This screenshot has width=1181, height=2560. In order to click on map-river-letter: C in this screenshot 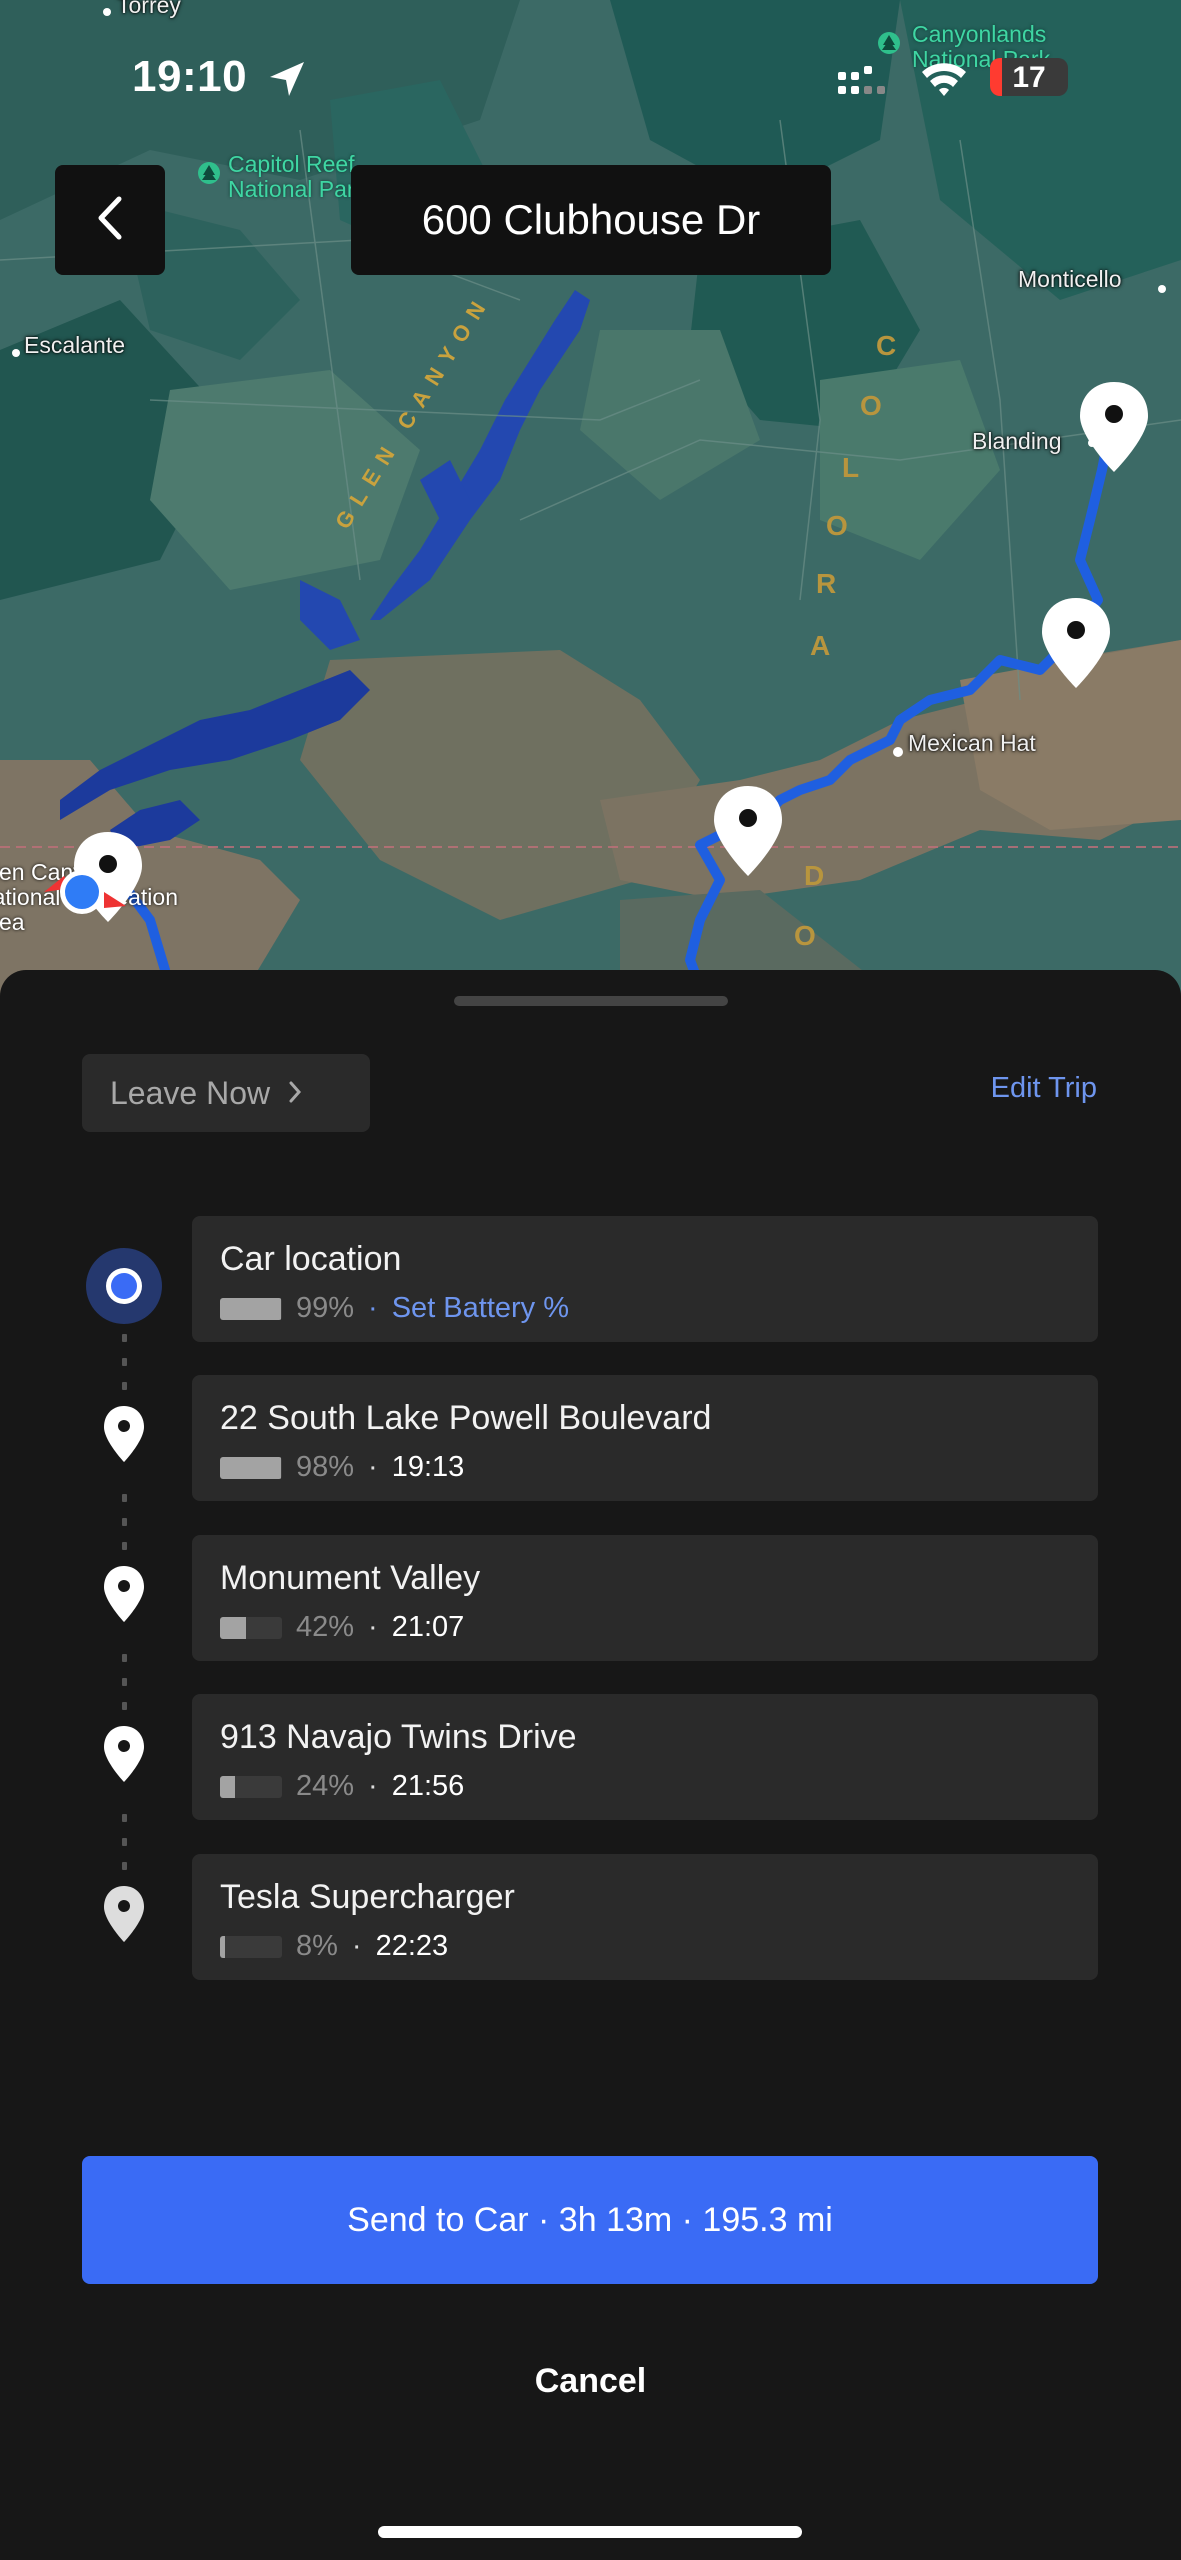, I will do `click(886, 345)`.